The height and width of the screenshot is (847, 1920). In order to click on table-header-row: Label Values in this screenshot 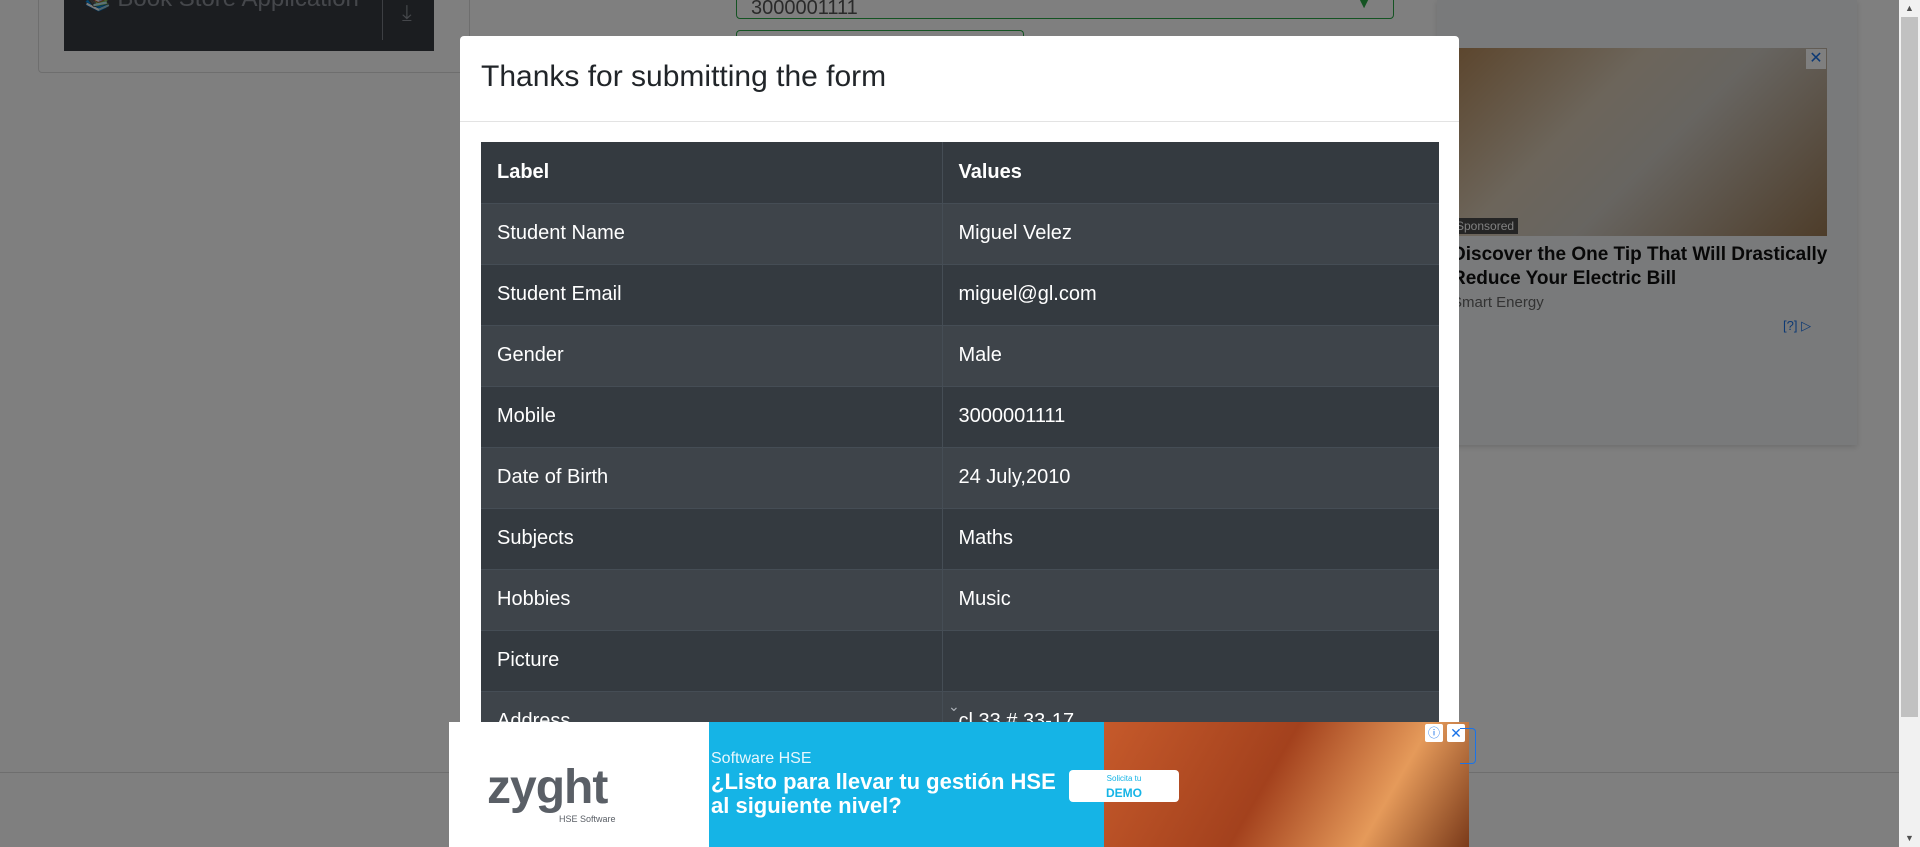, I will do `click(960, 172)`.